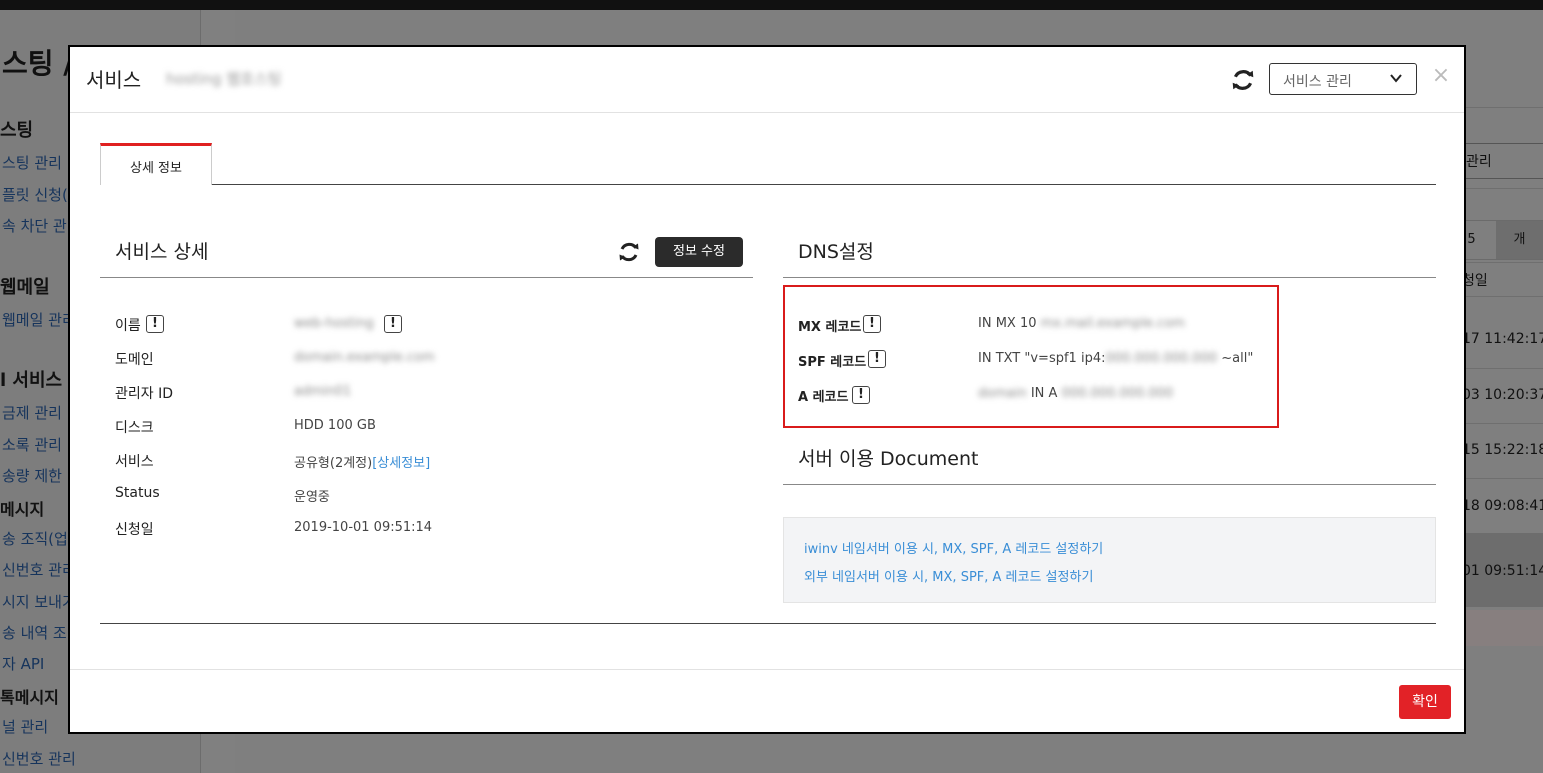 This screenshot has width=1543, height=773. What do you see at coordinates (1425, 702) in the screenshot?
I see `confirm-button: 확인` at bounding box center [1425, 702].